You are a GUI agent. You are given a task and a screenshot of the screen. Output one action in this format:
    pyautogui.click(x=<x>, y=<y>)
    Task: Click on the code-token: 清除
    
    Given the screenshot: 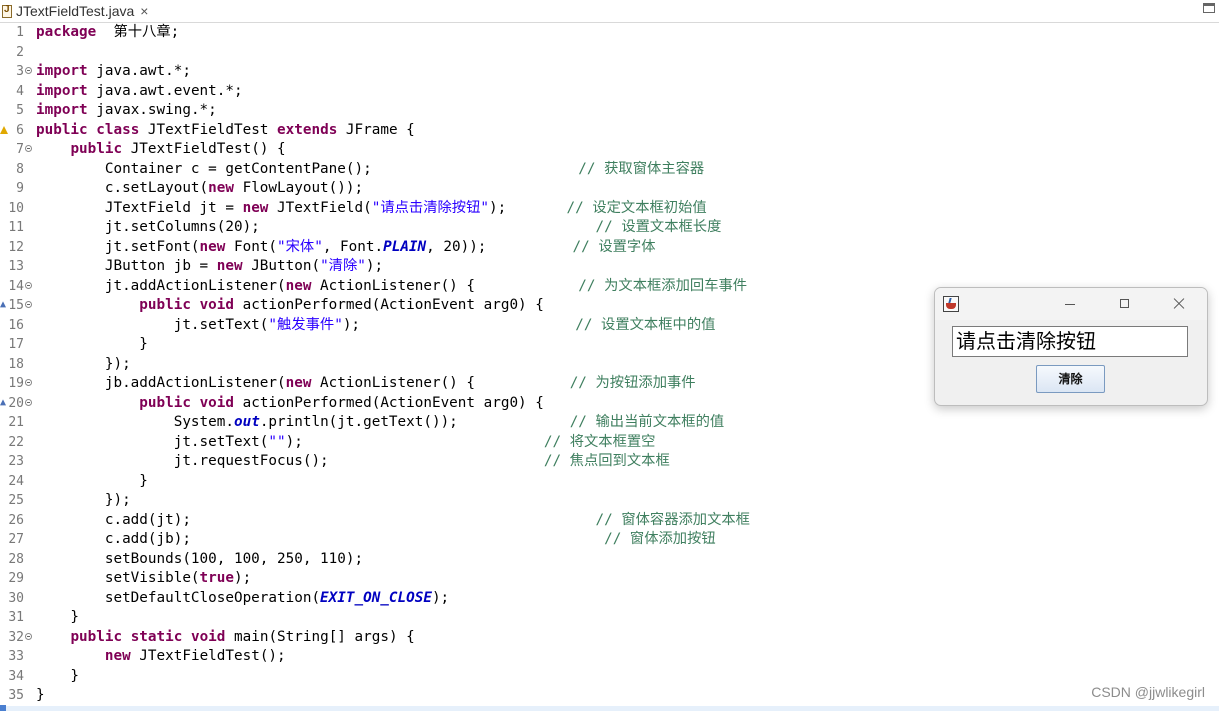 What is the action you would take?
    pyautogui.click(x=343, y=266)
    